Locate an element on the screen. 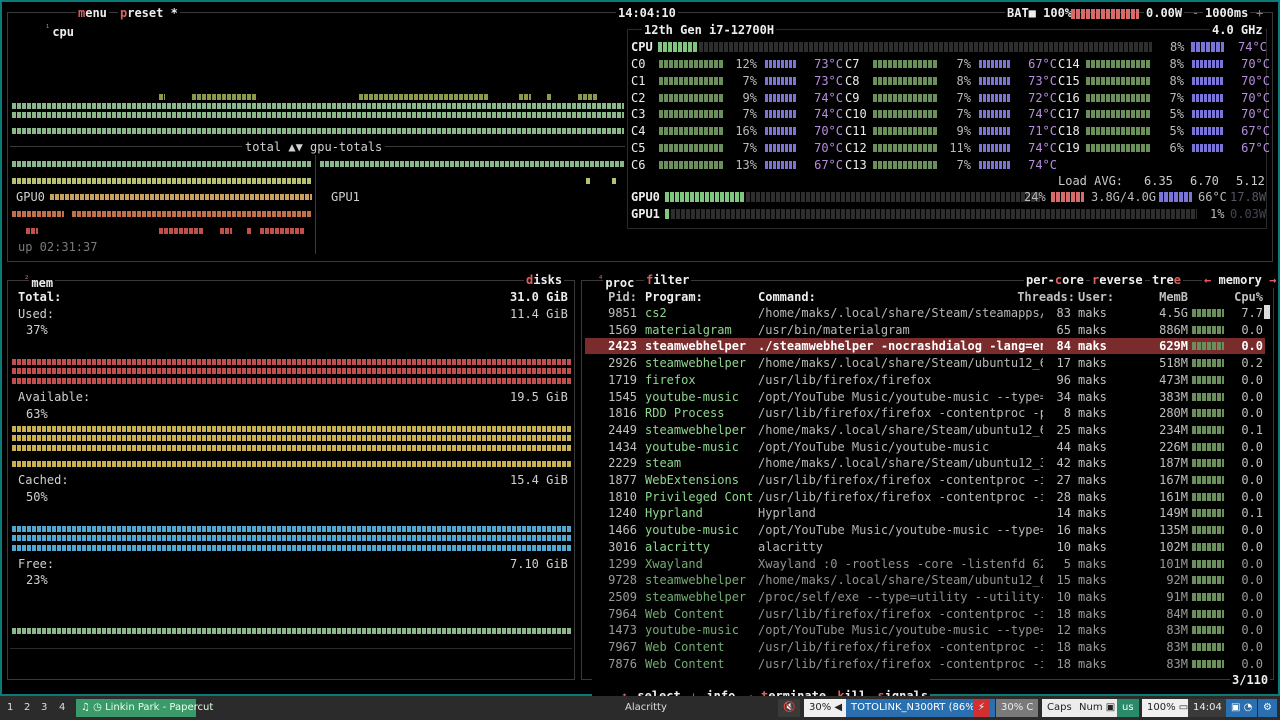 This screenshot has width=1280, height=720. col-pid: Pid: is located at coordinates (611, 297).